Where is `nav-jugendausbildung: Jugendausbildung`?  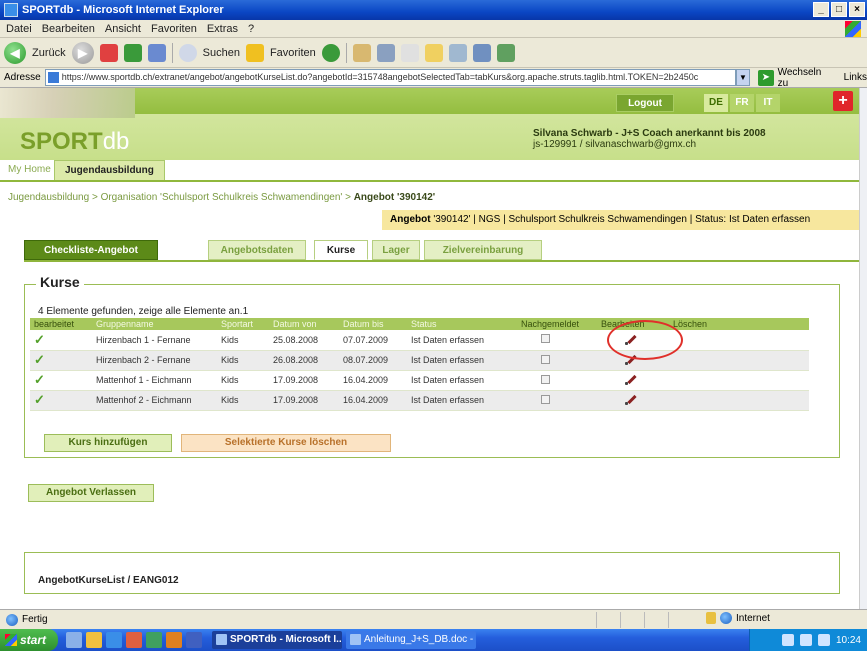
nav-jugendausbildung: Jugendausbildung is located at coordinates (109, 170).